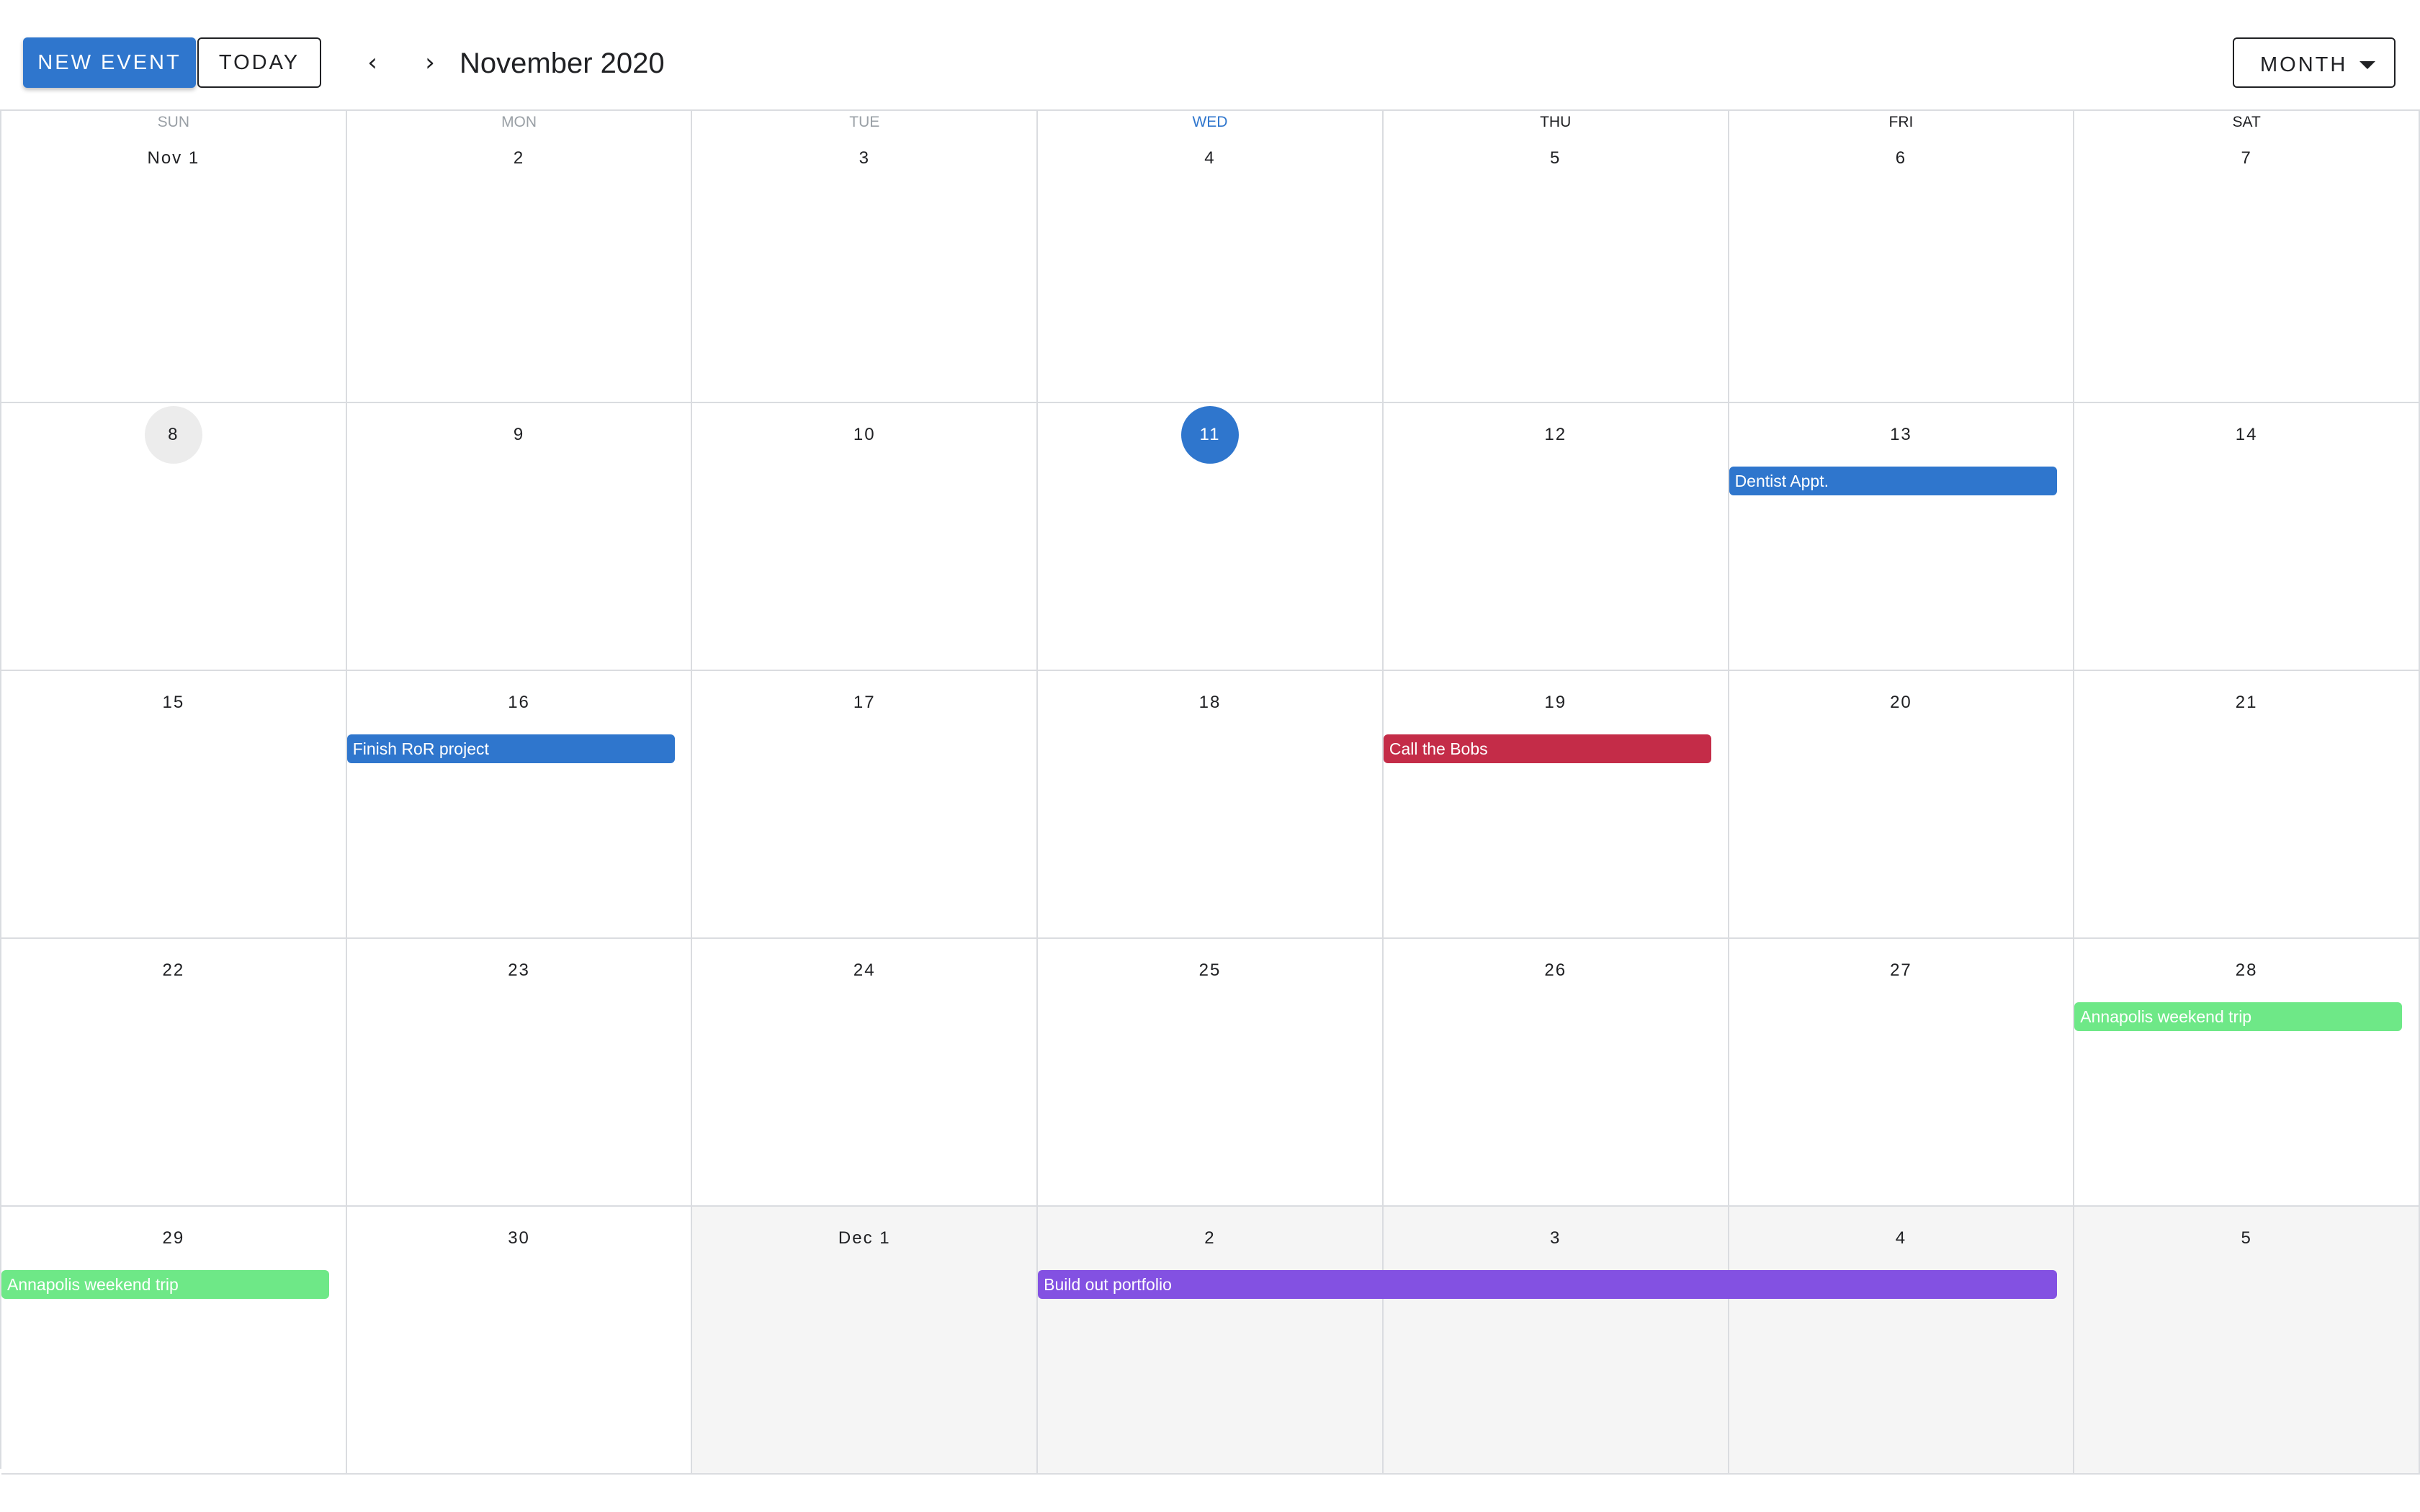 This screenshot has width=2420, height=1512. What do you see at coordinates (866, 805) in the screenshot?
I see `day-cell: 17` at bounding box center [866, 805].